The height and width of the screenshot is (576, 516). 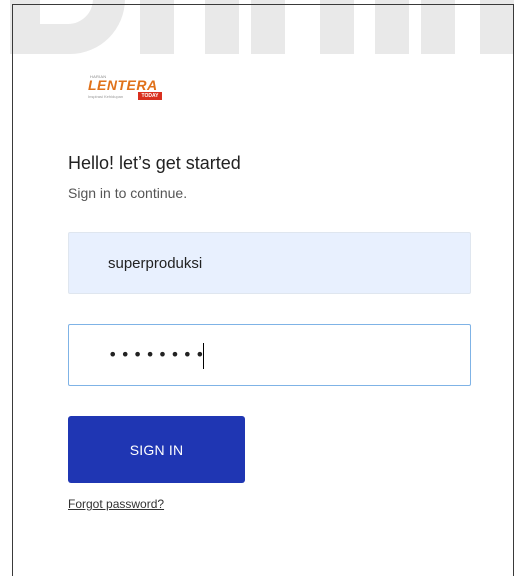 What do you see at coordinates (106, 96) in the screenshot?
I see `logo-tagline: Inspirasi Kehidupan` at bounding box center [106, 96].